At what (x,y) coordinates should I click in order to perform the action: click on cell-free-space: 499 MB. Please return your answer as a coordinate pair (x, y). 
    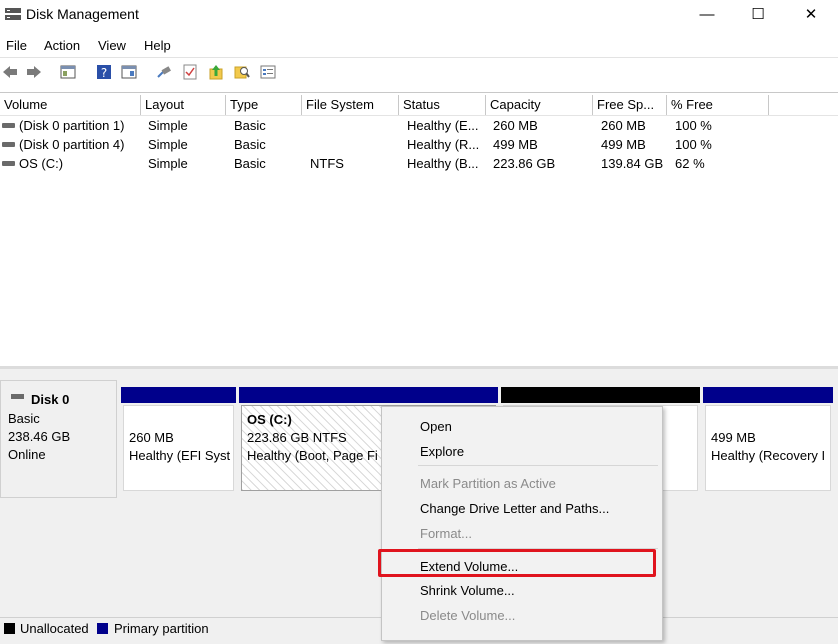
    Looking at the image, I should click on (623, 144).